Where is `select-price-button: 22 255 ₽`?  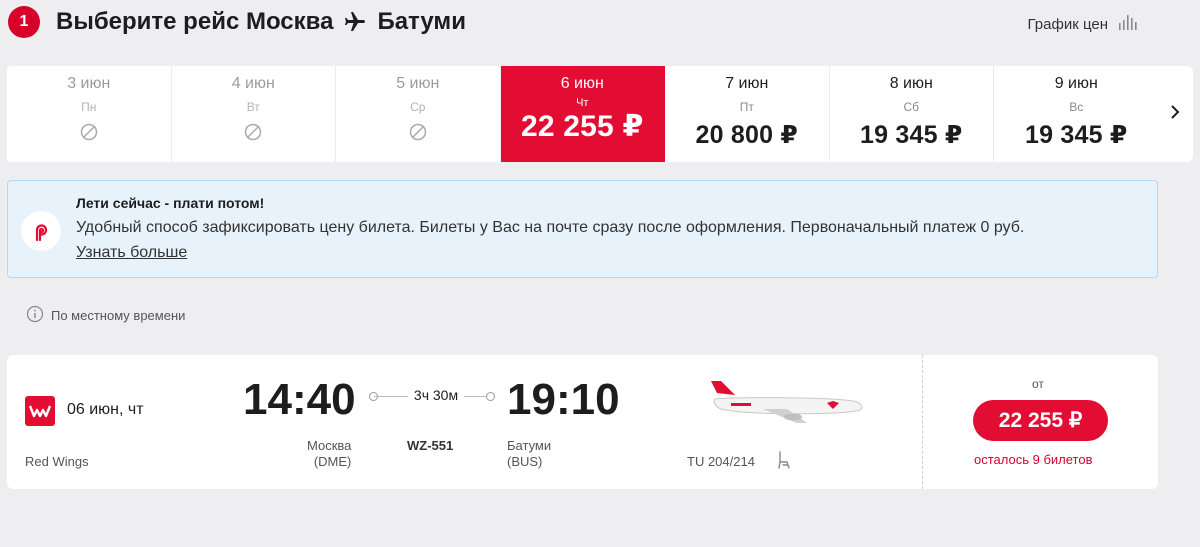
select-price-button: 22 255 ₽ is located at coordinates (1040, 420).